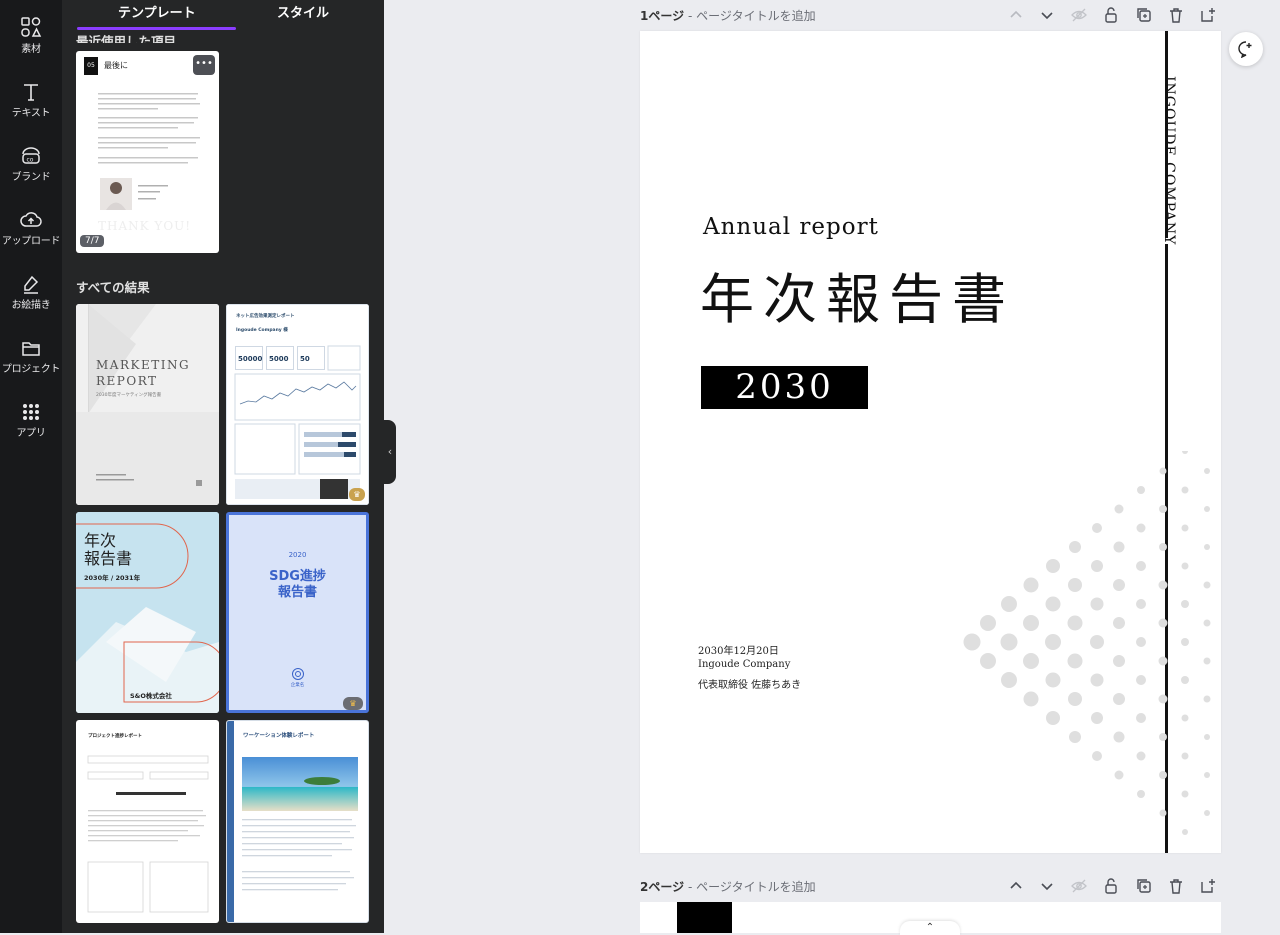 This screenshot has width=1280, height=935. What do you see at coordinates (31, 49) in the screenshot?
I see `rail-label: 素材` at bounding box center [31, 49].